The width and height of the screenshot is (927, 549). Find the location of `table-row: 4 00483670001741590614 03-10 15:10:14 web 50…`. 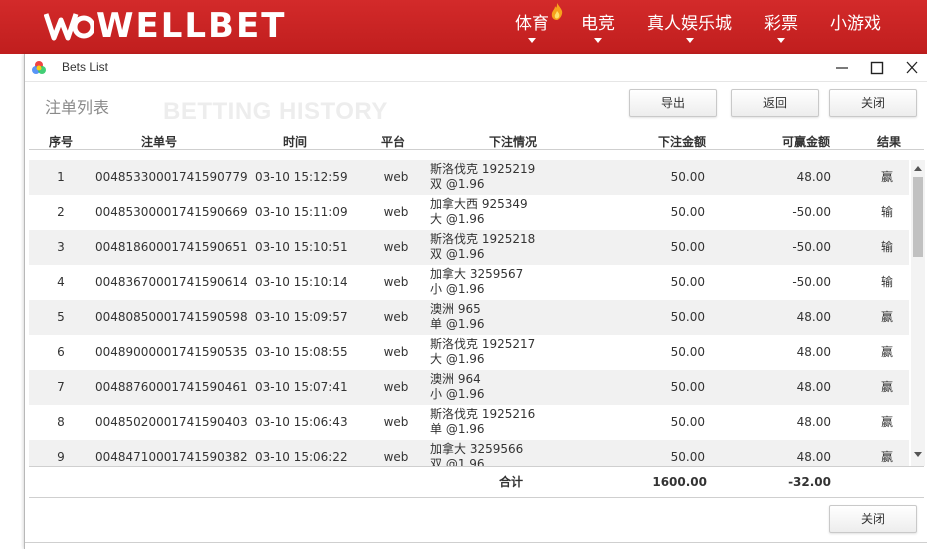

table-row: 4 00483670001741590614 03-10 15:10:14 web 50… is located at coordinates (469, 282).